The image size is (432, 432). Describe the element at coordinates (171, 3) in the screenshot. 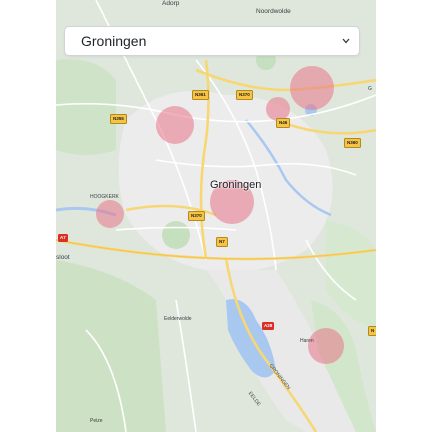

I see `place-label-adorp: Adorp` at that location.